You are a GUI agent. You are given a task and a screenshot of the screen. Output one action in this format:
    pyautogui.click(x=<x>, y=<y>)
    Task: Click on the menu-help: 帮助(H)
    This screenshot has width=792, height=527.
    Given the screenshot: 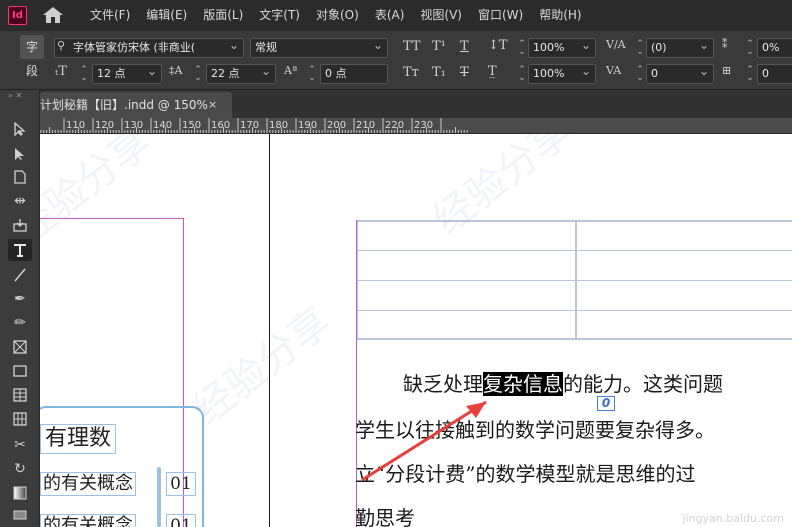 What is the action you would take?
    pyautogui.click(x=560, y=15)
    